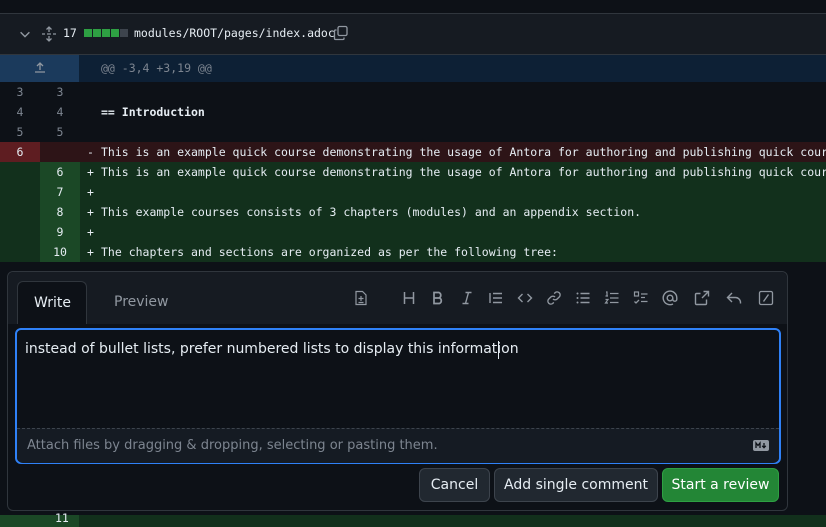  Describe the element at coordinates (60, 192) in the screenshot. I see `new-line-number: 7` at that location.